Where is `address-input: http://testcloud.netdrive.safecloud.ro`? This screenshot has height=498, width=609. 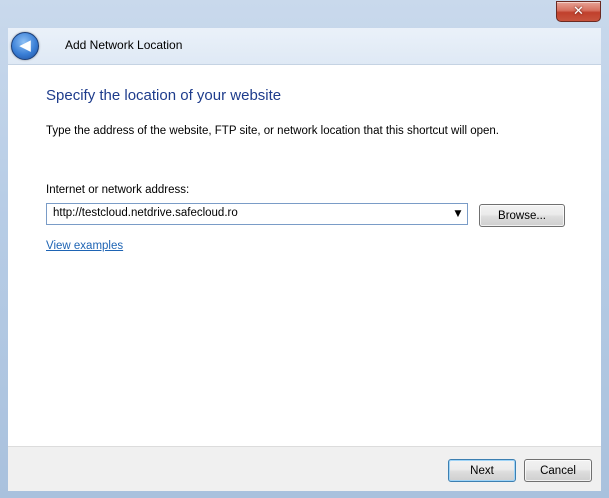
address-input: http://testcloud.netdrive.safecloud.ro is located at coordinates (145, 213).